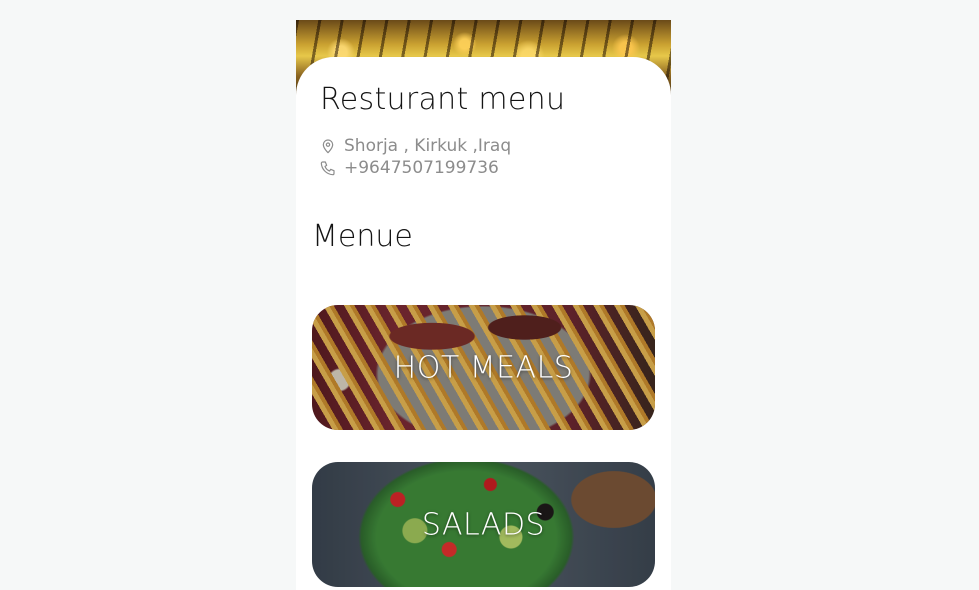  I want to click on phone-number: +9647507199736, so click(421, 168).